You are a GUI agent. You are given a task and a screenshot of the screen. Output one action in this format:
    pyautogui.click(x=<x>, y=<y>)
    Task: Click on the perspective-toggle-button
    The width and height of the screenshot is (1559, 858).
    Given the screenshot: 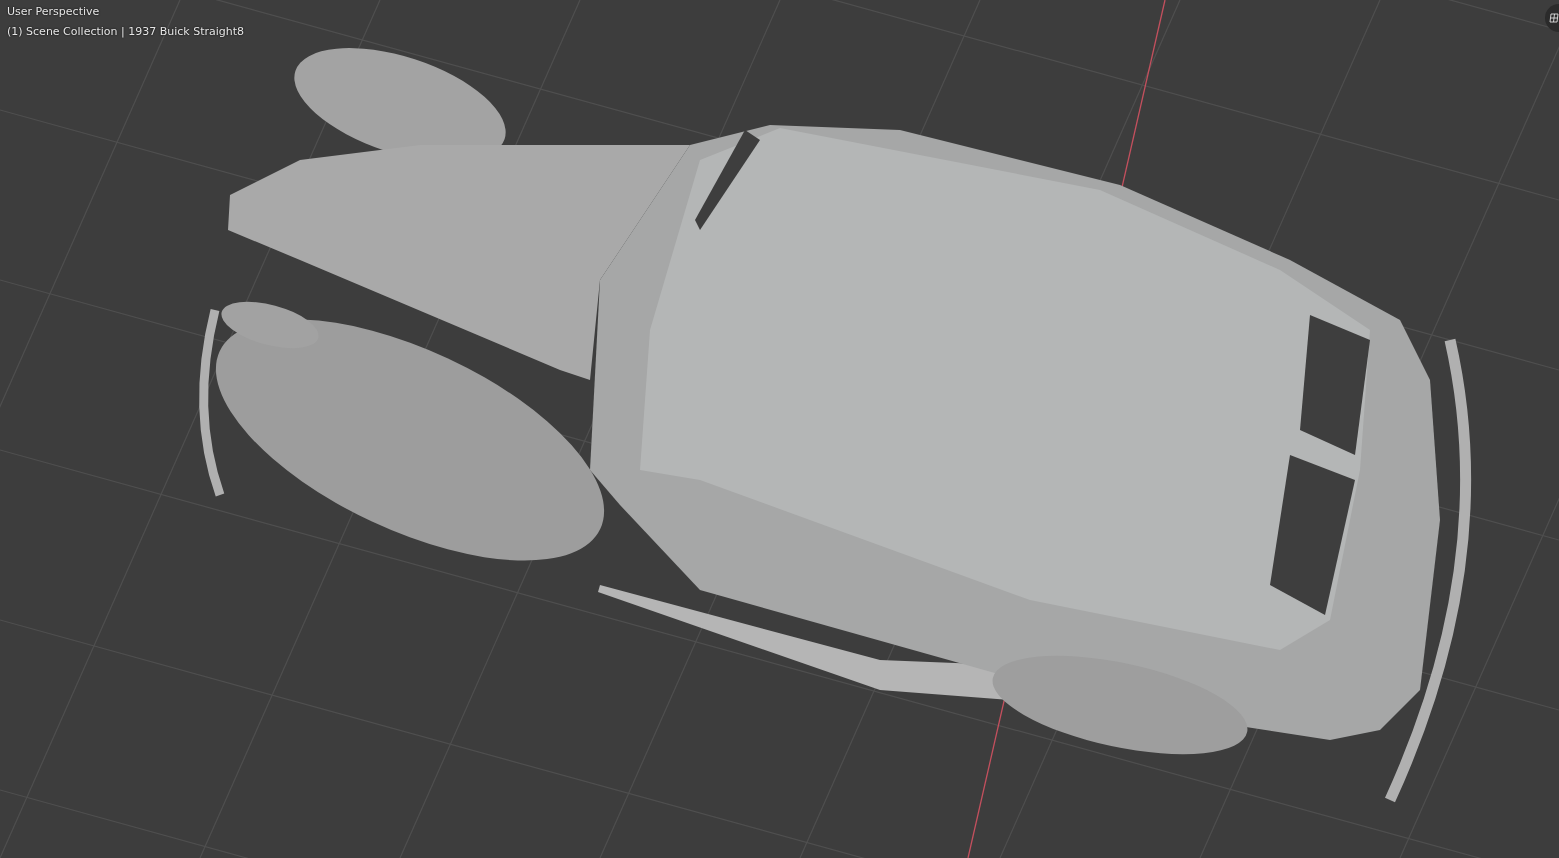 What is the action you would take?
    pyautogui.click(x=1552, y=18)
    